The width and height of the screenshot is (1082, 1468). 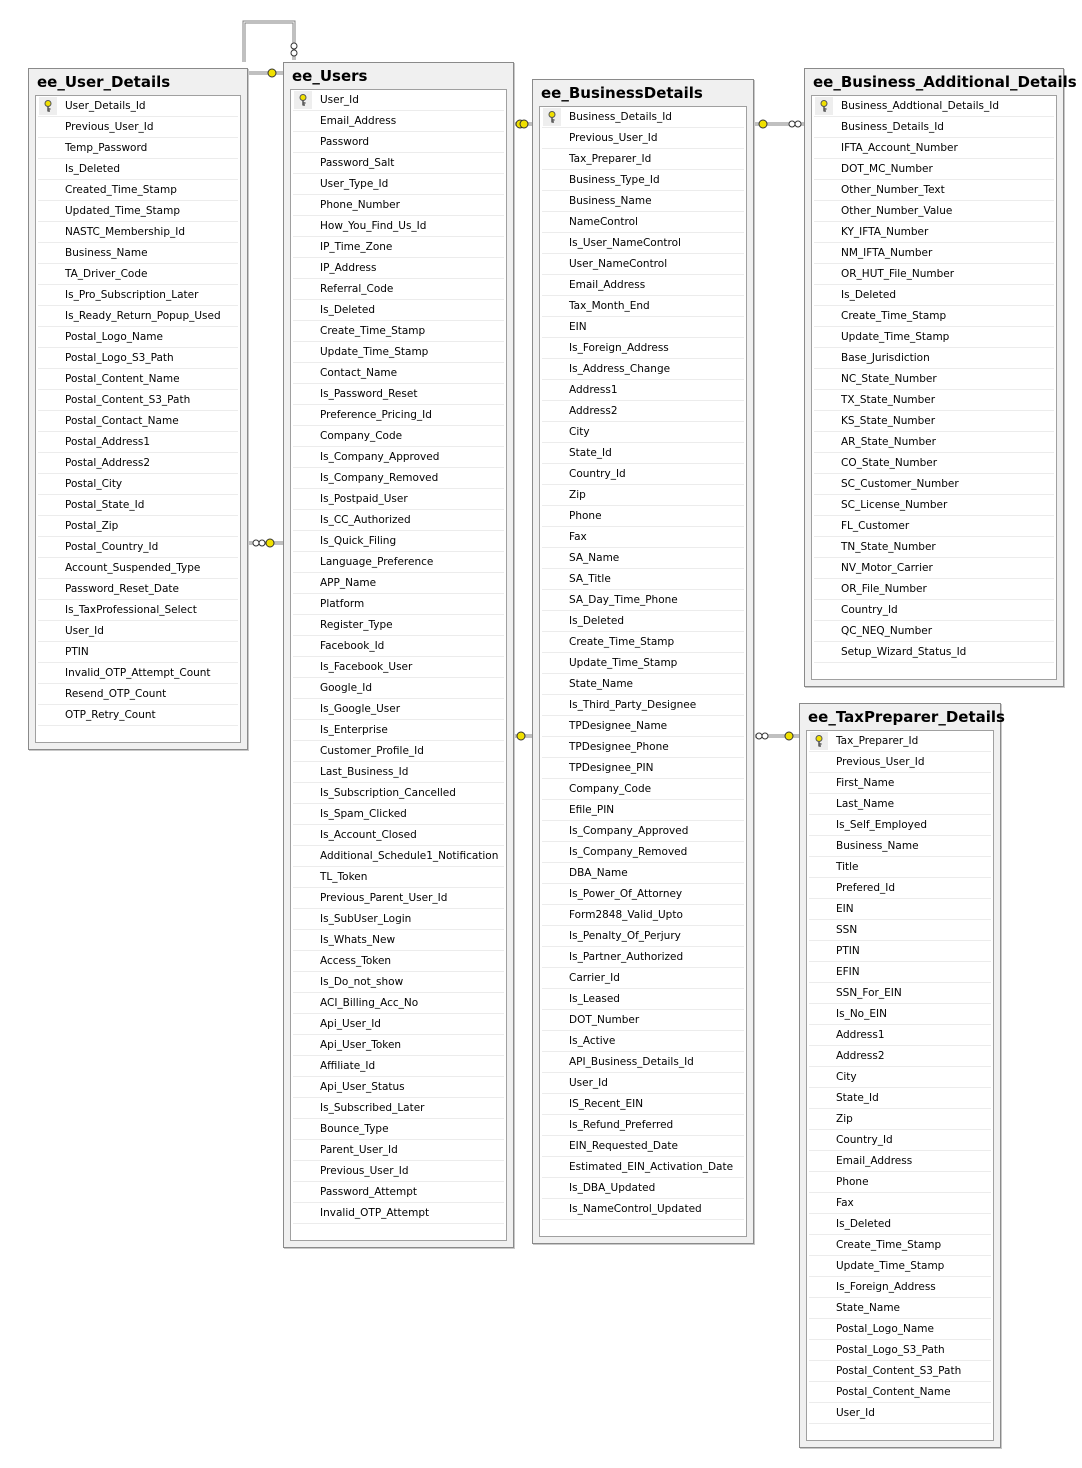 I want to click on column-row: Postal_Address2, so click(x=138, y=463).